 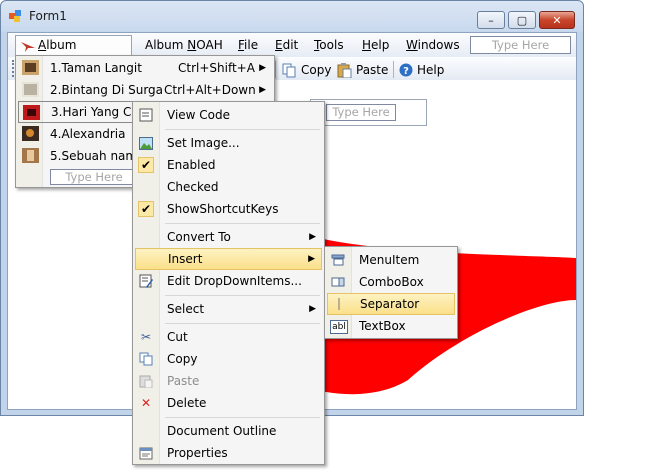 What do you see at coordinates (182, 359) in the screenshot?
I see `context-copy-label: Copy` at bounding box center [182, 359].